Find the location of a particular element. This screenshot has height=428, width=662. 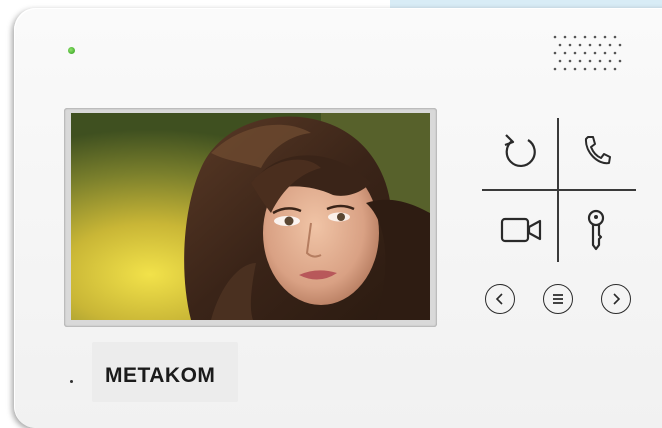

button-divider-horizontal is located at coordinates (559, 190).